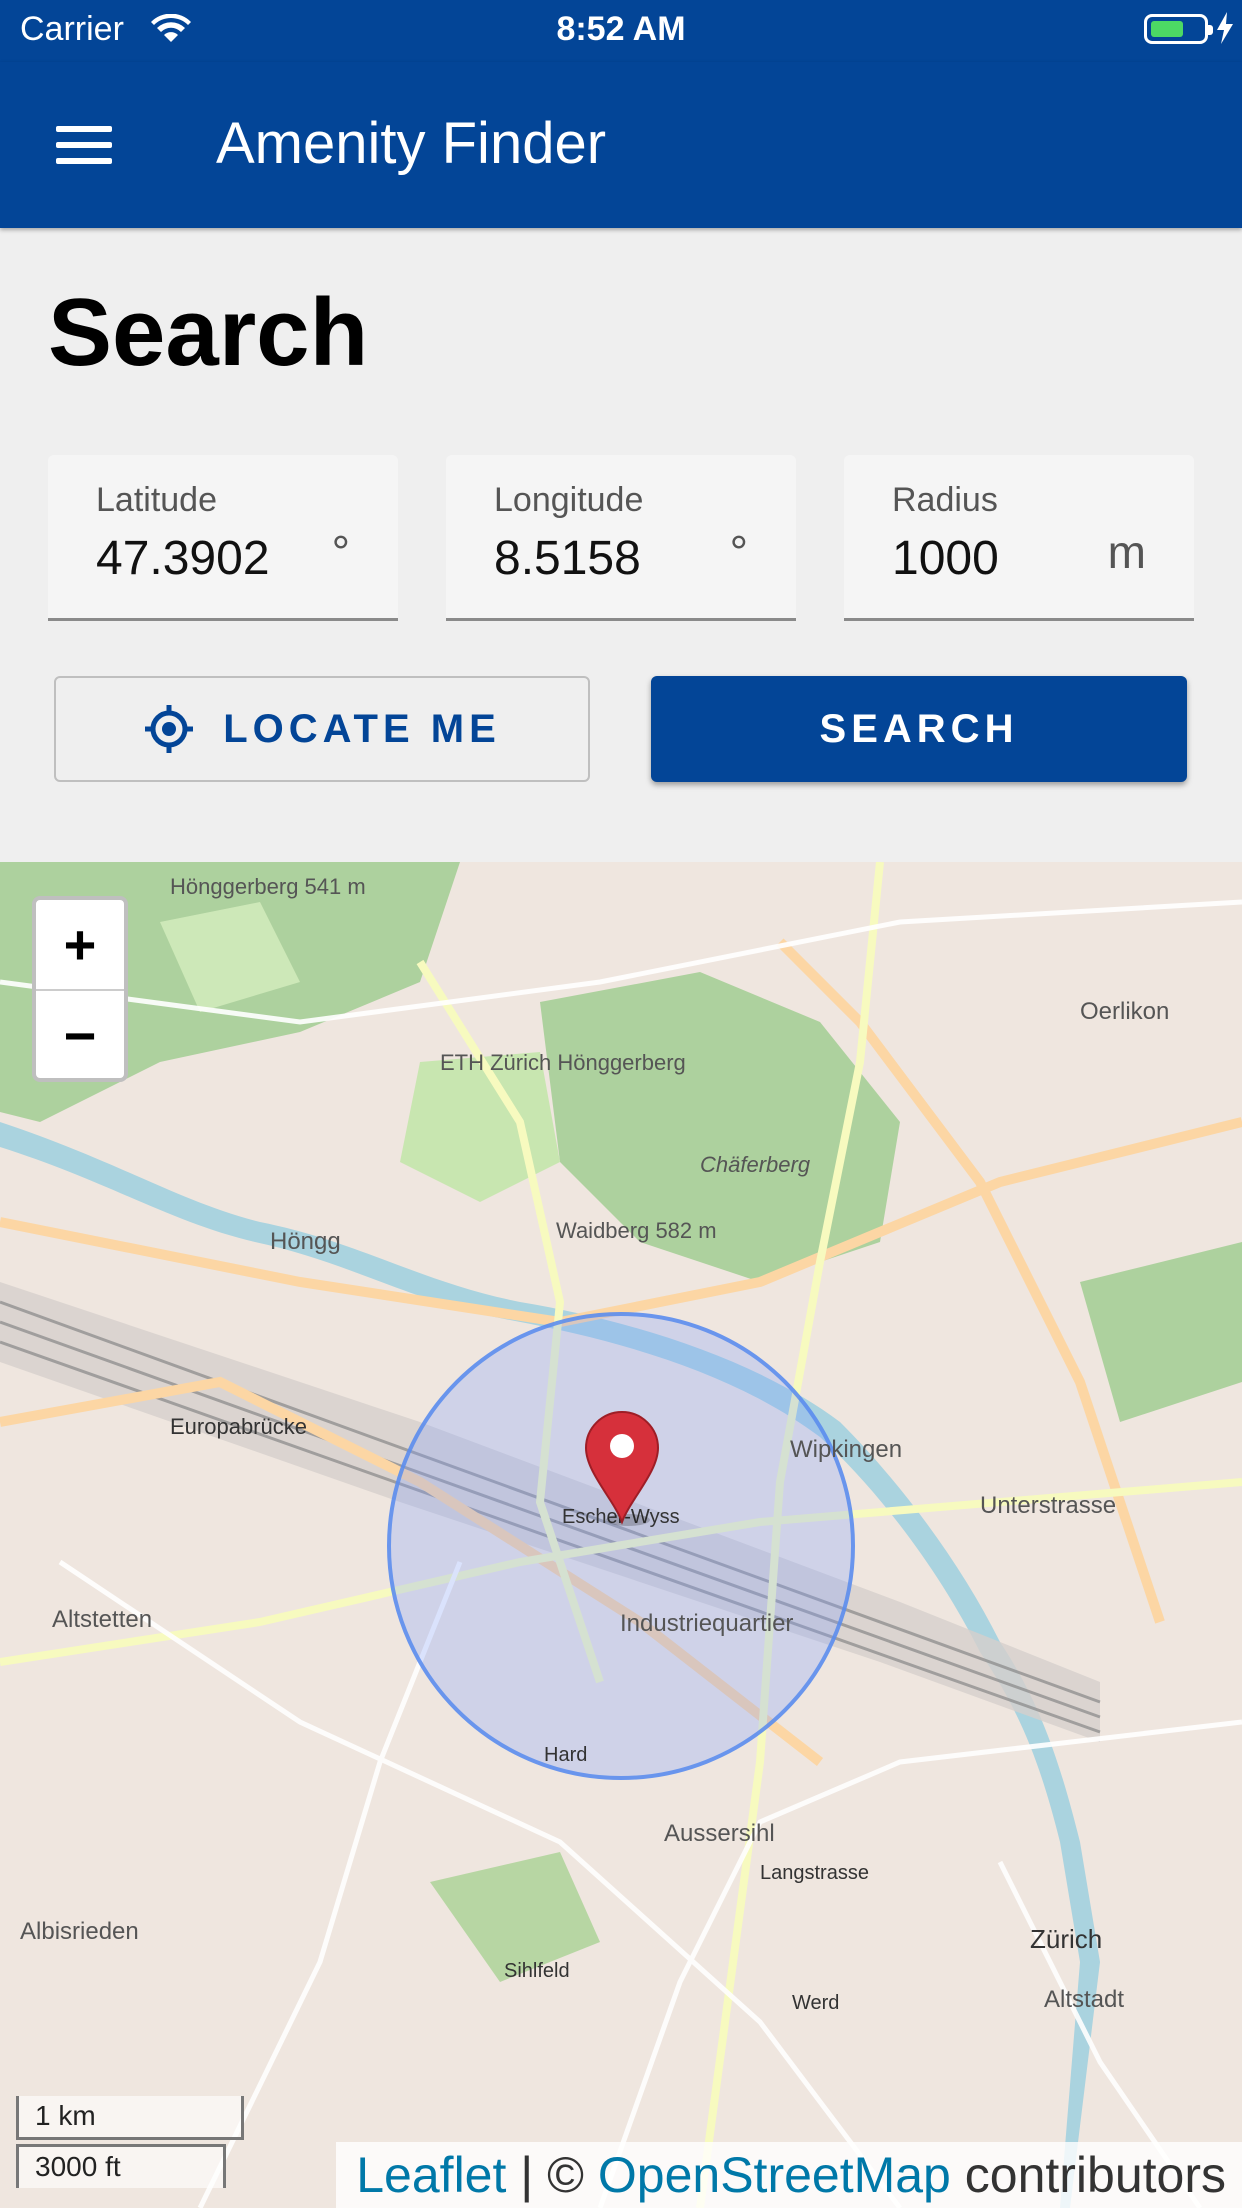  I want to click on clock: 8:52 AM, so click(621, 29).